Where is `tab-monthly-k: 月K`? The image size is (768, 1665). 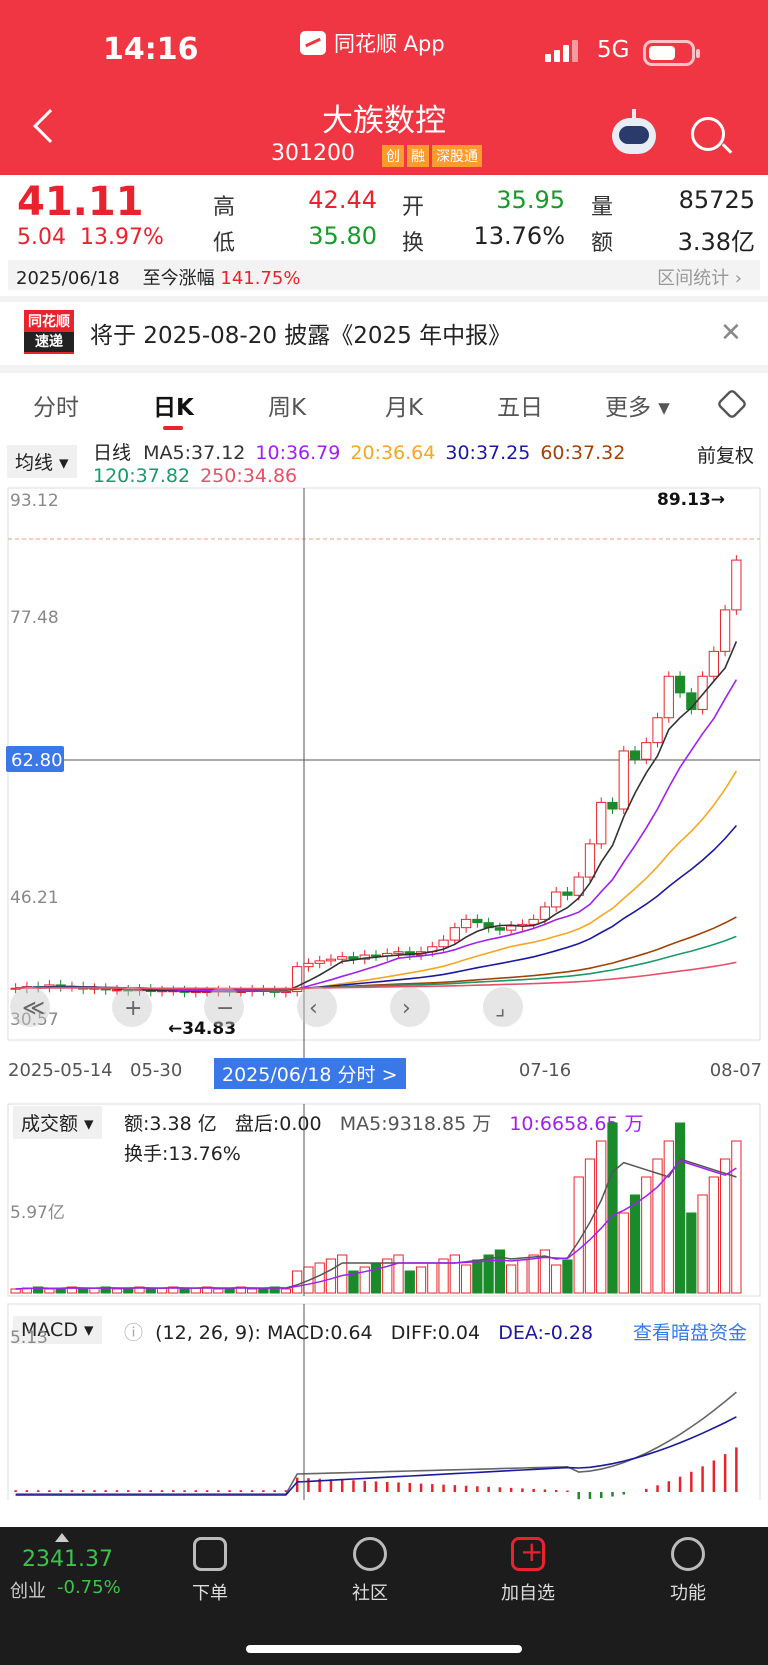
tab-monthly-k: 月K is located at coordinates (404, 405).